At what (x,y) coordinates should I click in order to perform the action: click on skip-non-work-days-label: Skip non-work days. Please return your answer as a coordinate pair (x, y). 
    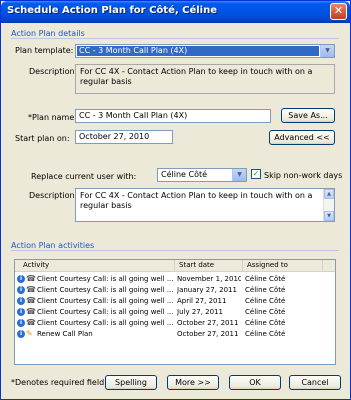
    Looking at the image, I should click on (303, 175).